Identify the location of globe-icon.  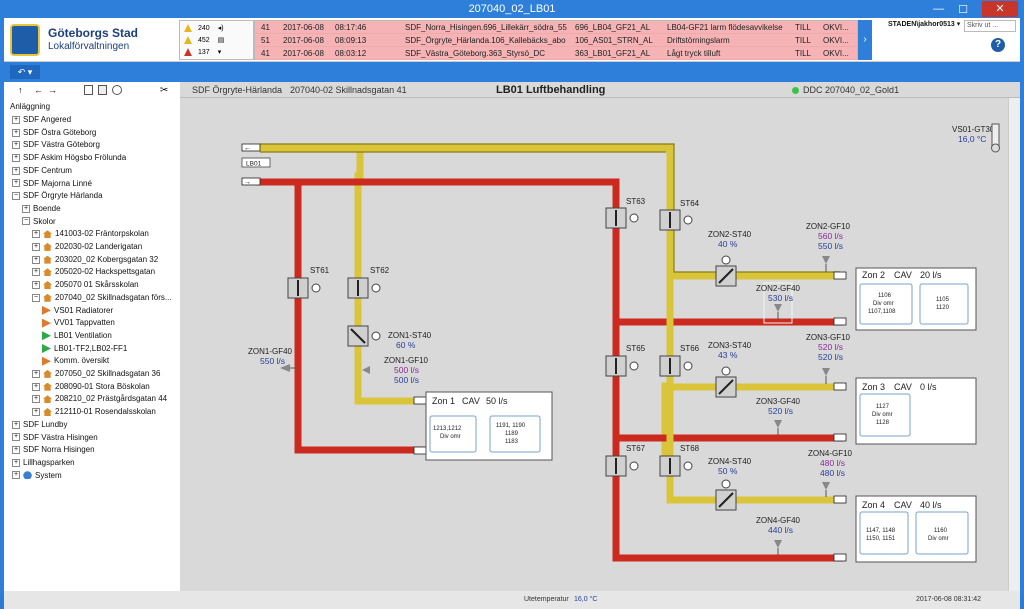
(117, 90).